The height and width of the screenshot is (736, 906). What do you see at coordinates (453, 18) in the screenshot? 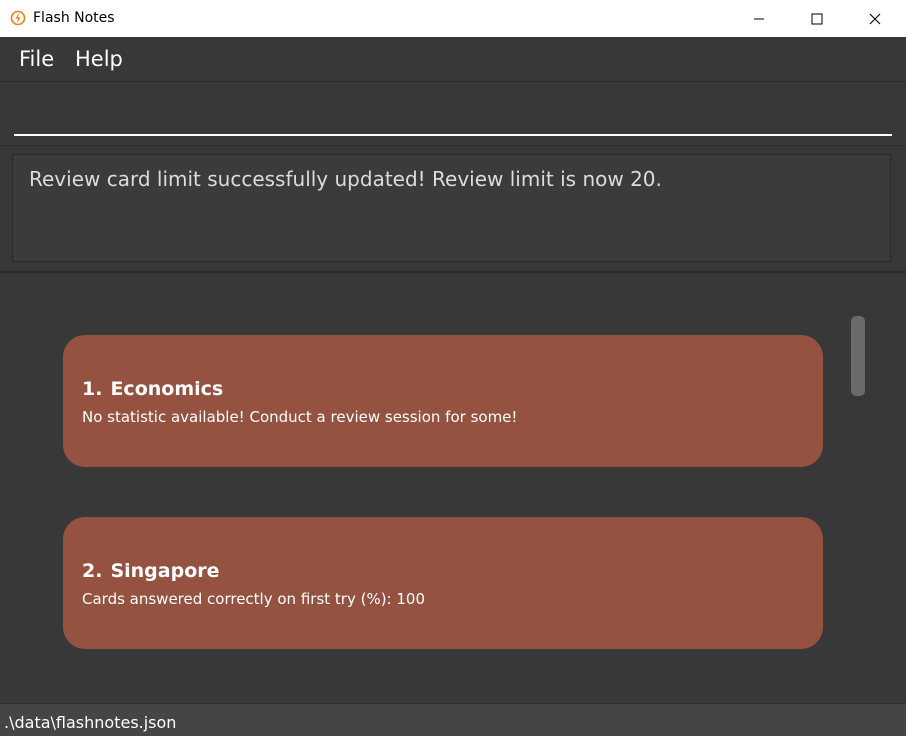
I see `title-bar: Flash Notes` at bounding box center [453, 18].